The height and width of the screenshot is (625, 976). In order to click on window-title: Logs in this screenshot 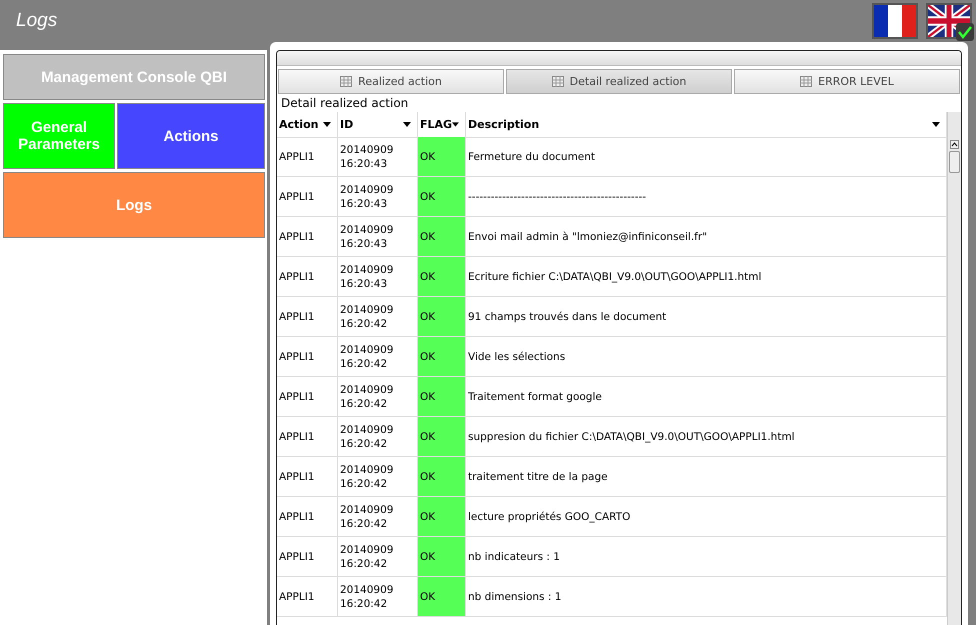, I will do `click(37, 21)`.